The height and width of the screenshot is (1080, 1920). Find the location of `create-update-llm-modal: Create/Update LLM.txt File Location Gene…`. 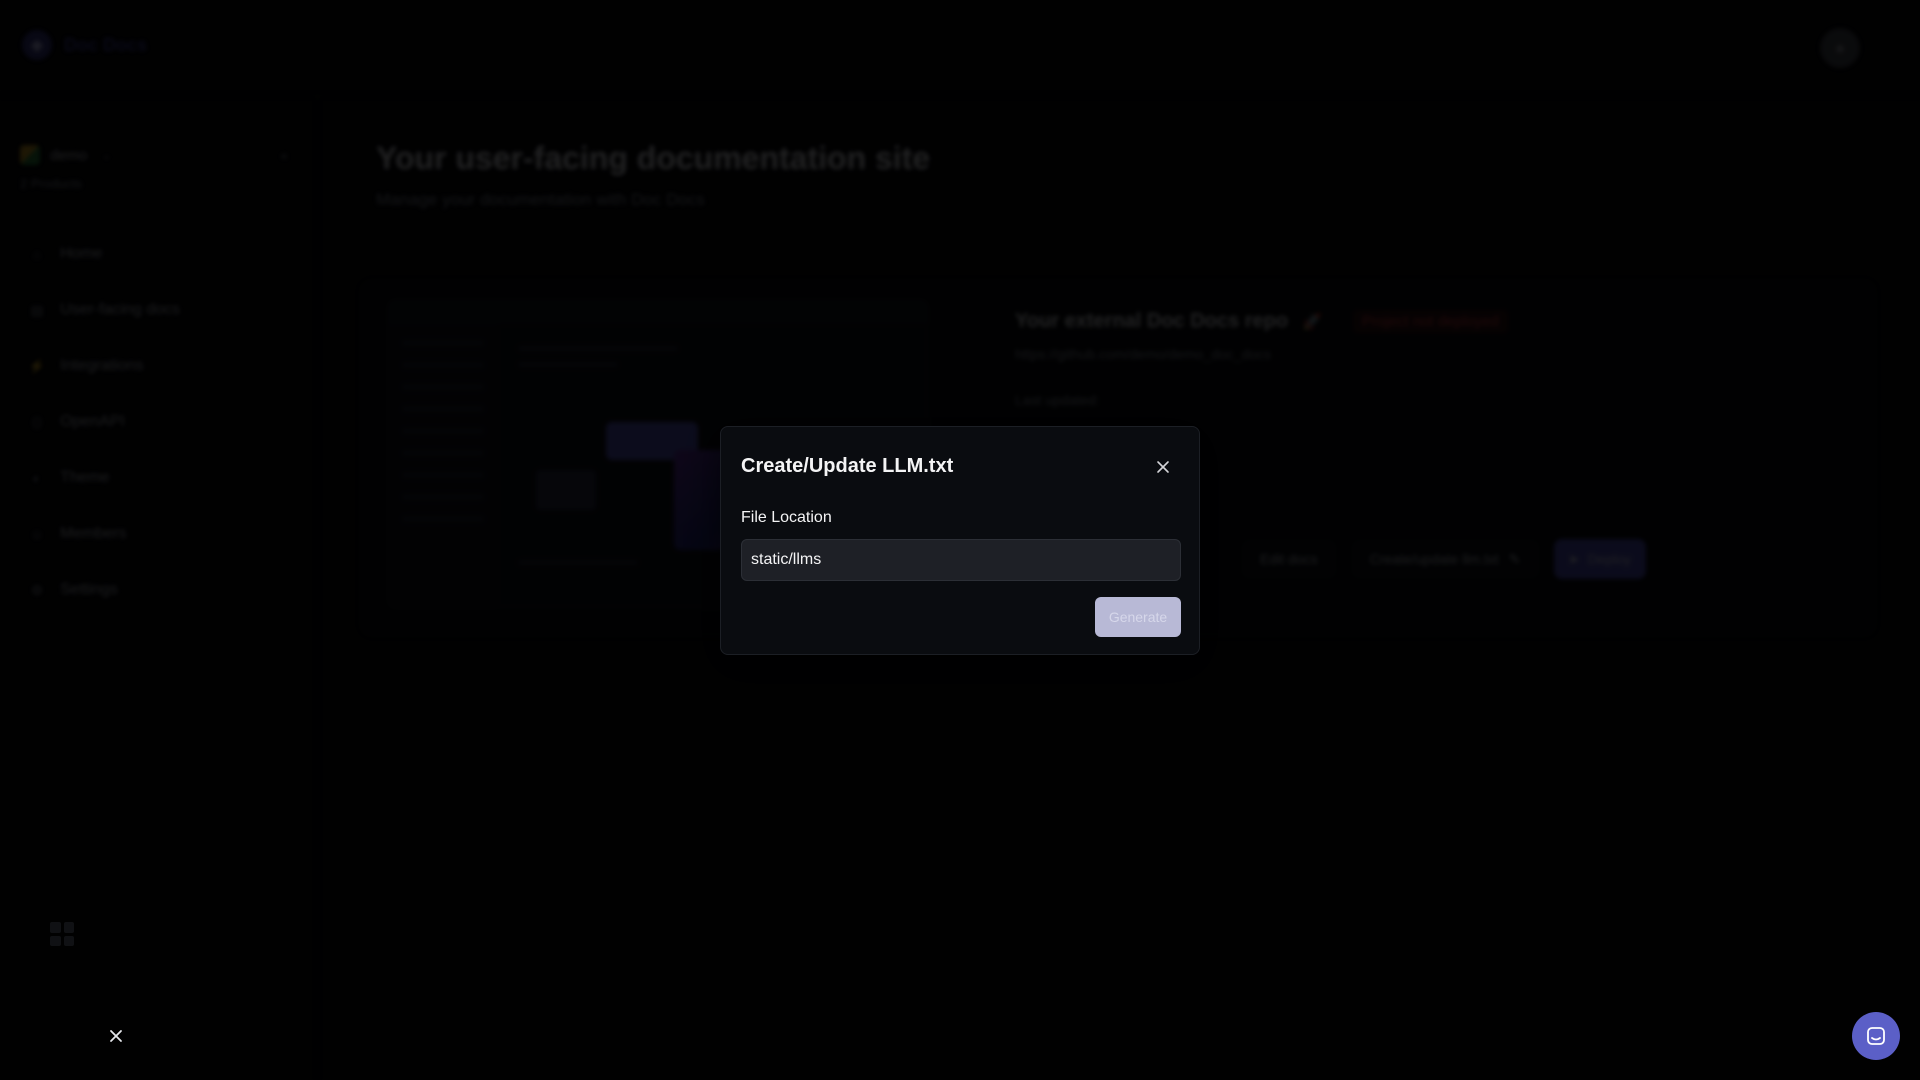

create-update-llm-modal: Create/Update LLM.txt File Location Gene… is located at coordinates (960, 540).